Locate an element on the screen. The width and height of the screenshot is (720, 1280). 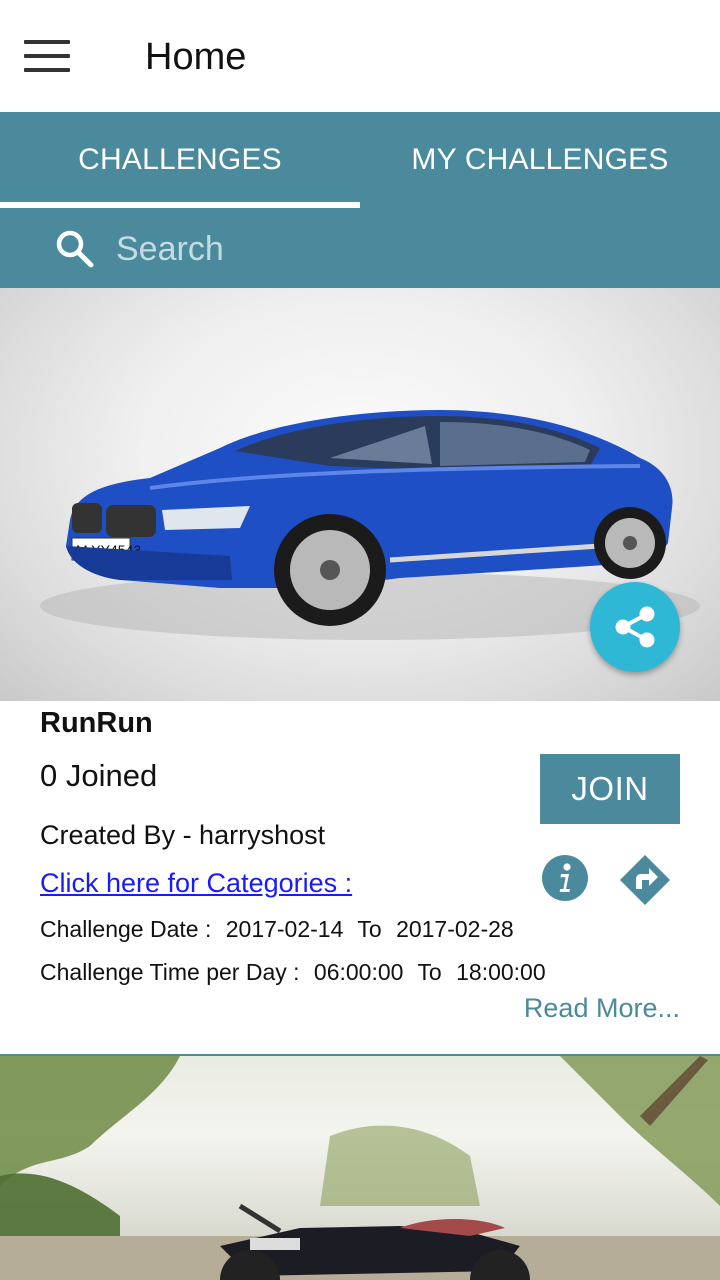
challenge-time-label: Challenge Time per Day : is located at coordinates (170, 972).